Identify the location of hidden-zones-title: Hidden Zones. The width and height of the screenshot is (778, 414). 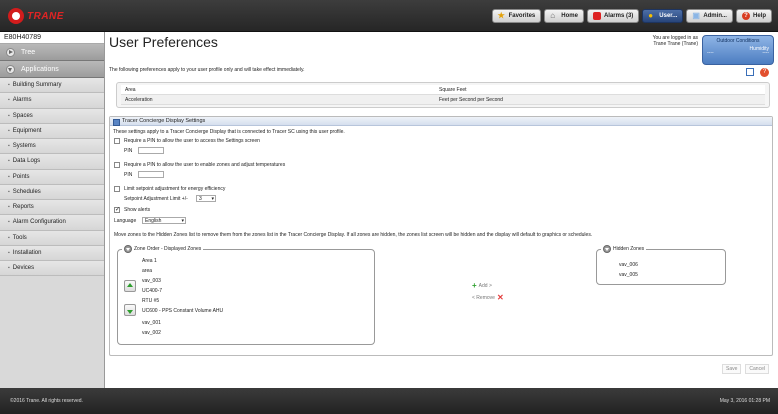
(629, 249).